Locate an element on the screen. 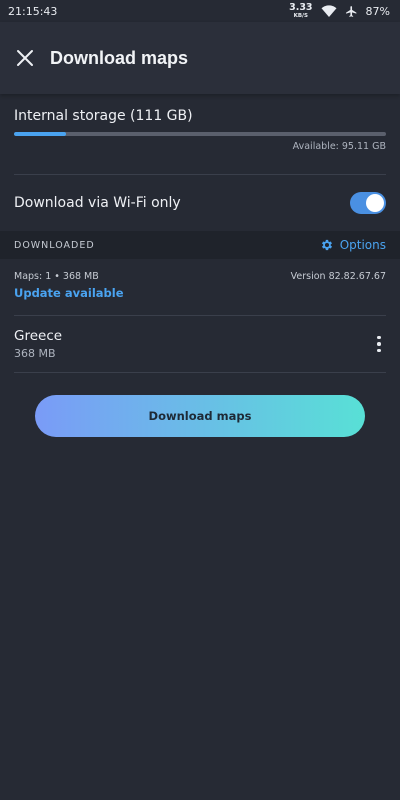  section-title: DOWNLOADED is located at coordinates (54, 245).